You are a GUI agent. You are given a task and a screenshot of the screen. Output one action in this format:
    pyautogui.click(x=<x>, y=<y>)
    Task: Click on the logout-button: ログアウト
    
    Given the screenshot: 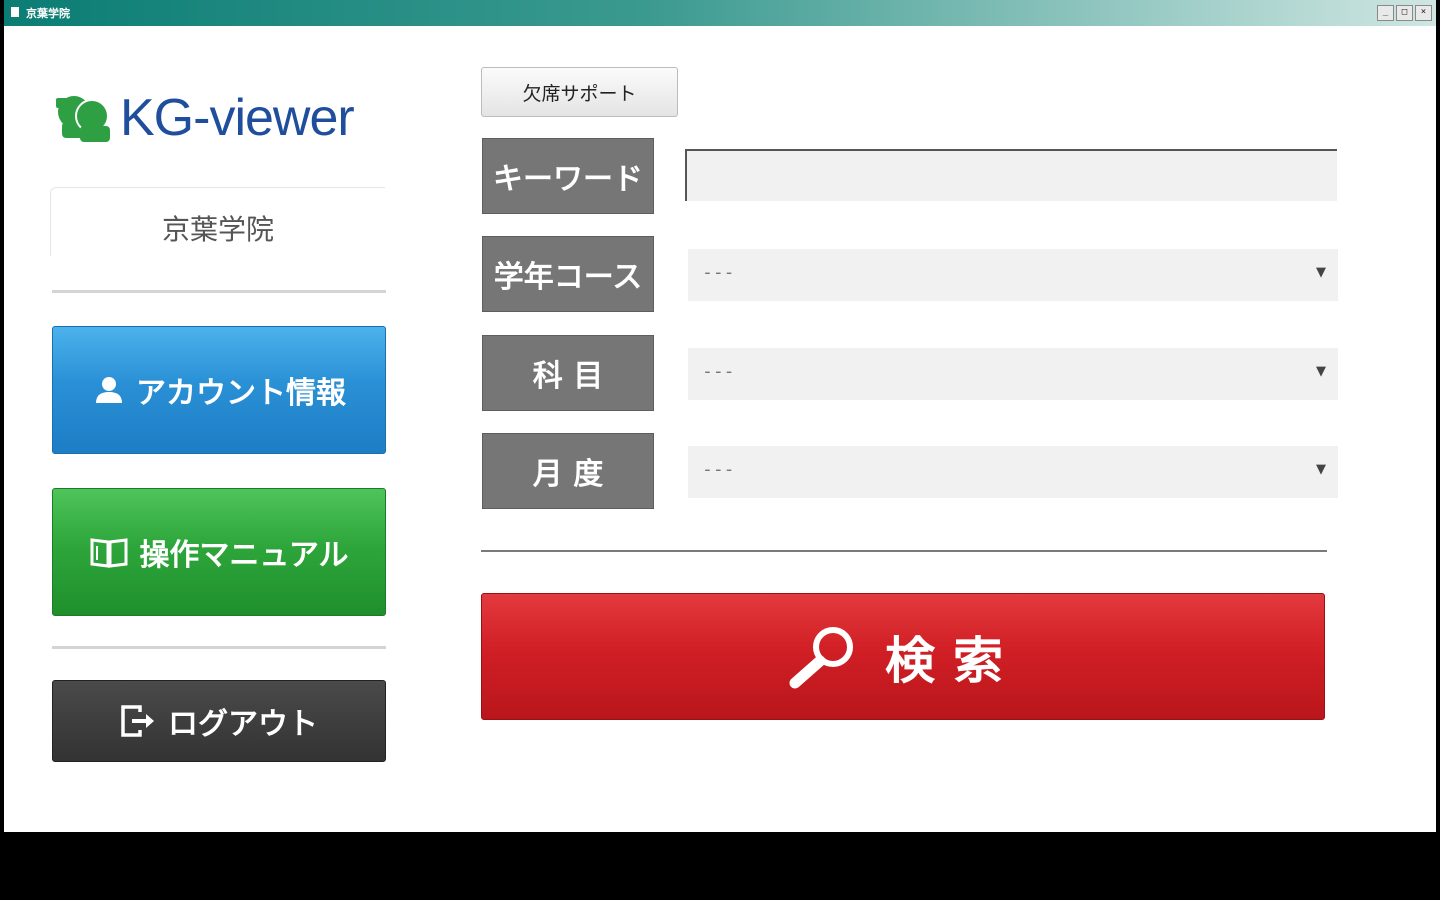 What is the action you would take?
    pyautogui.click(x=219, y=721)
    